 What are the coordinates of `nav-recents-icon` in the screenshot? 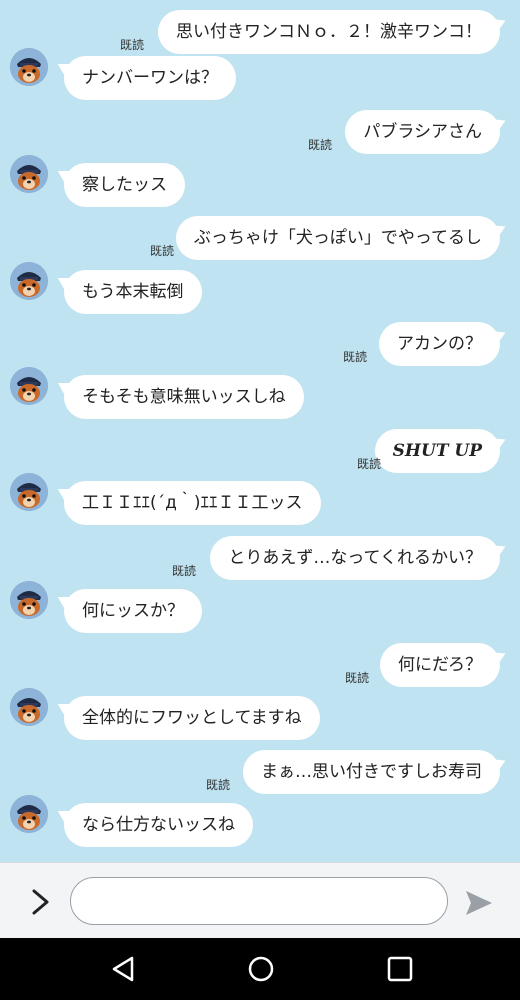 It's located at (400, 969).